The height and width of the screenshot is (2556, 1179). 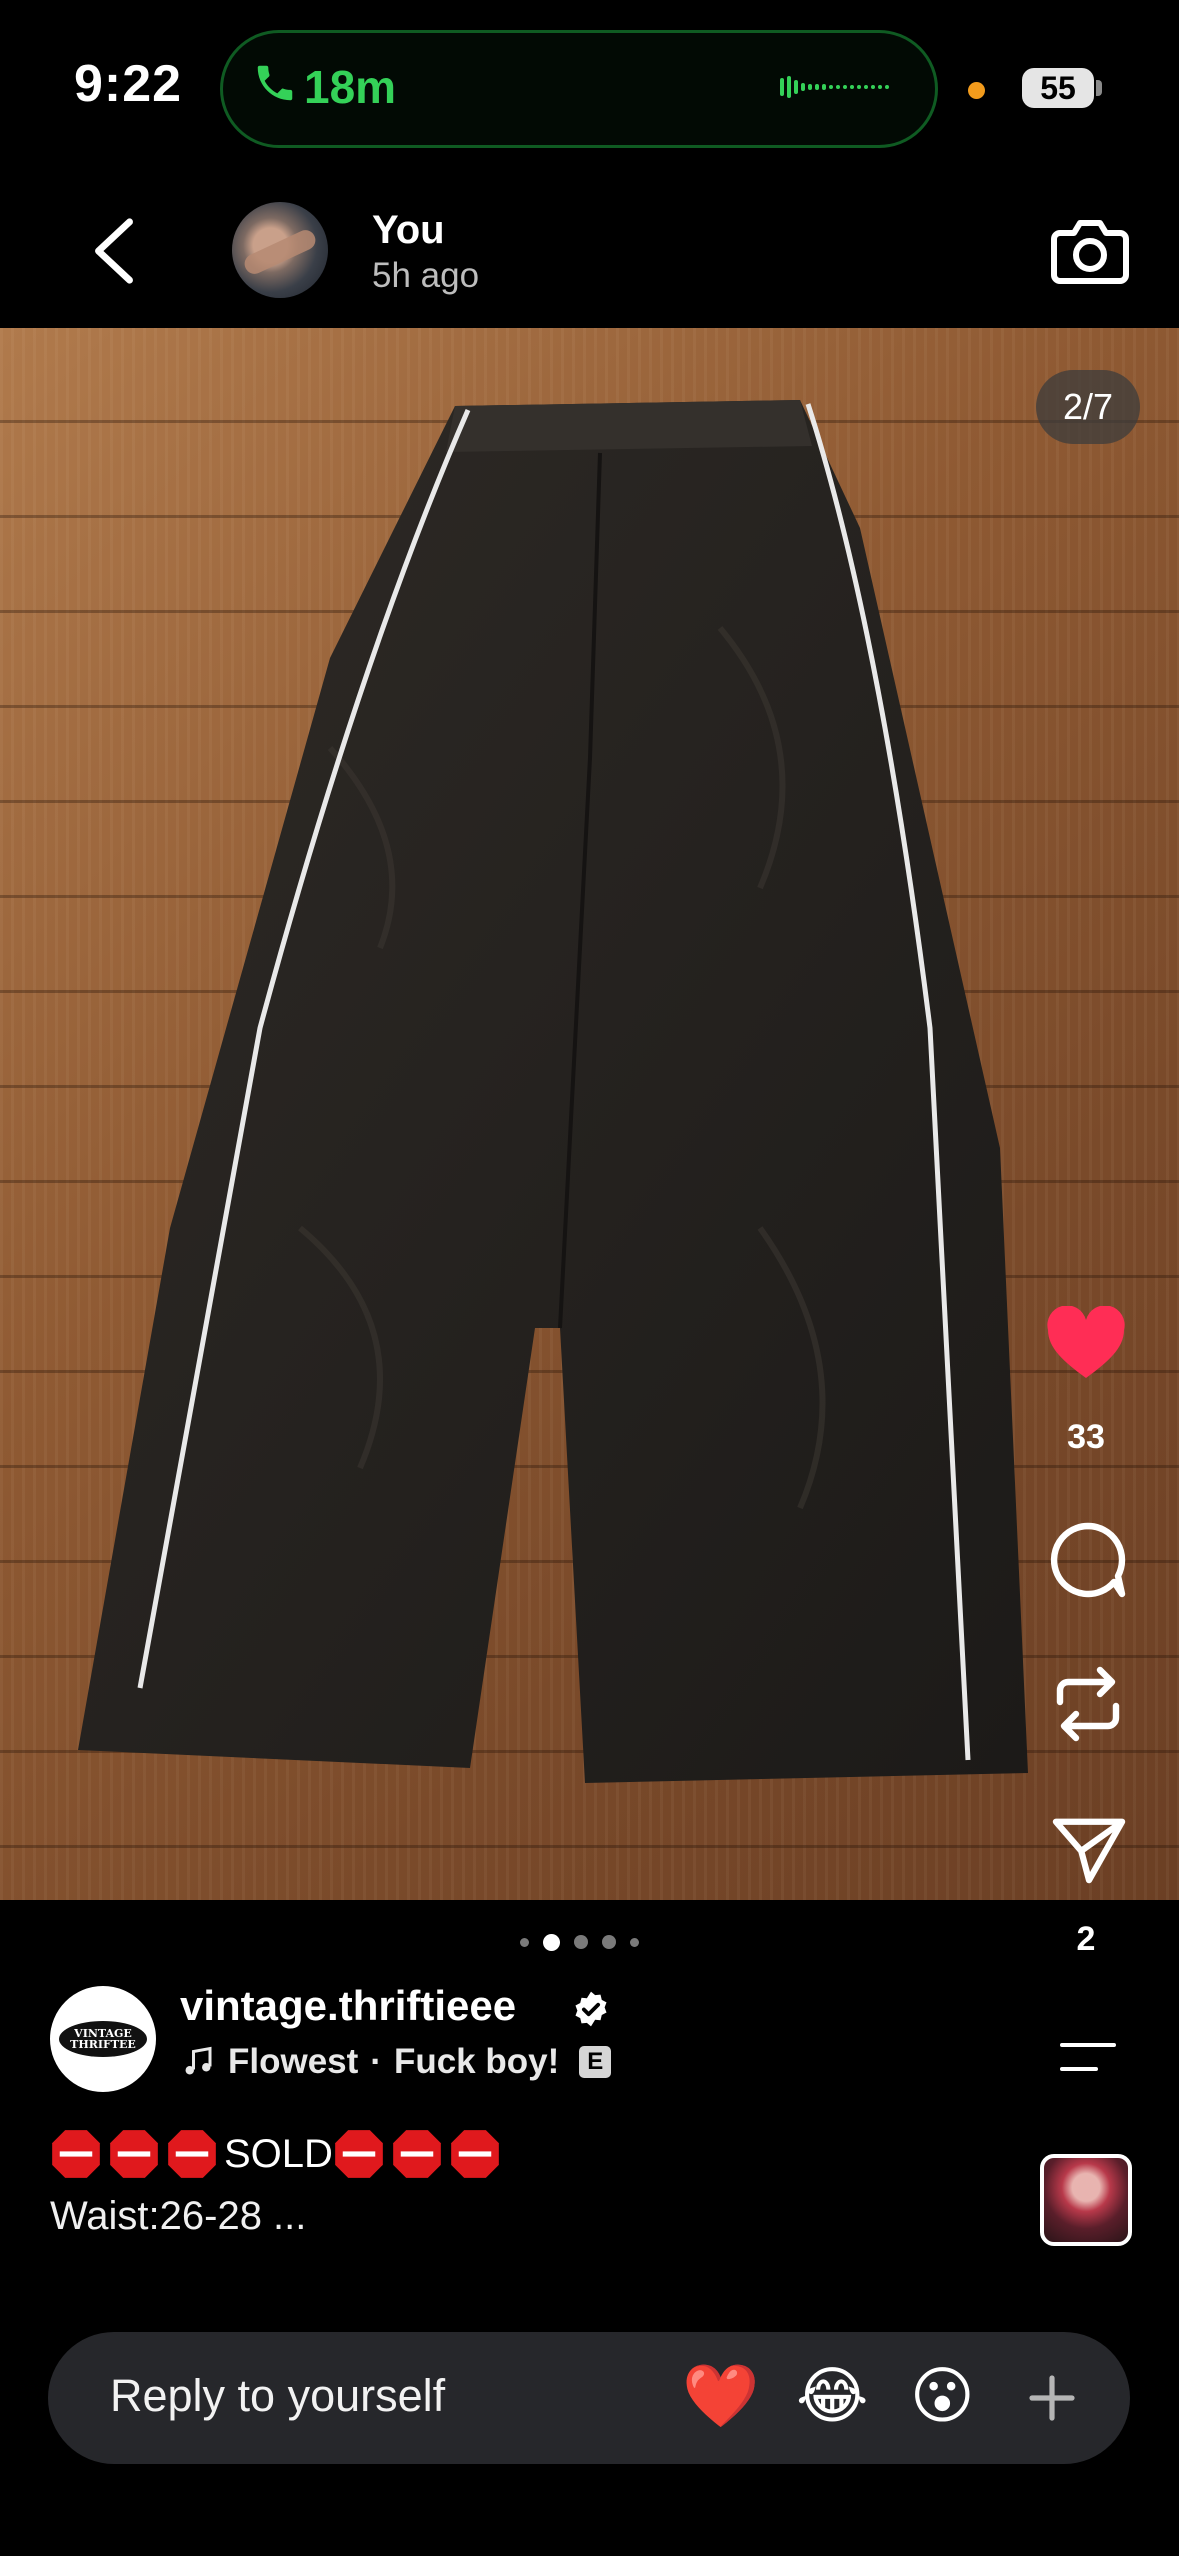 I want to click on comment-icon, so click(x=1088, y=1560).